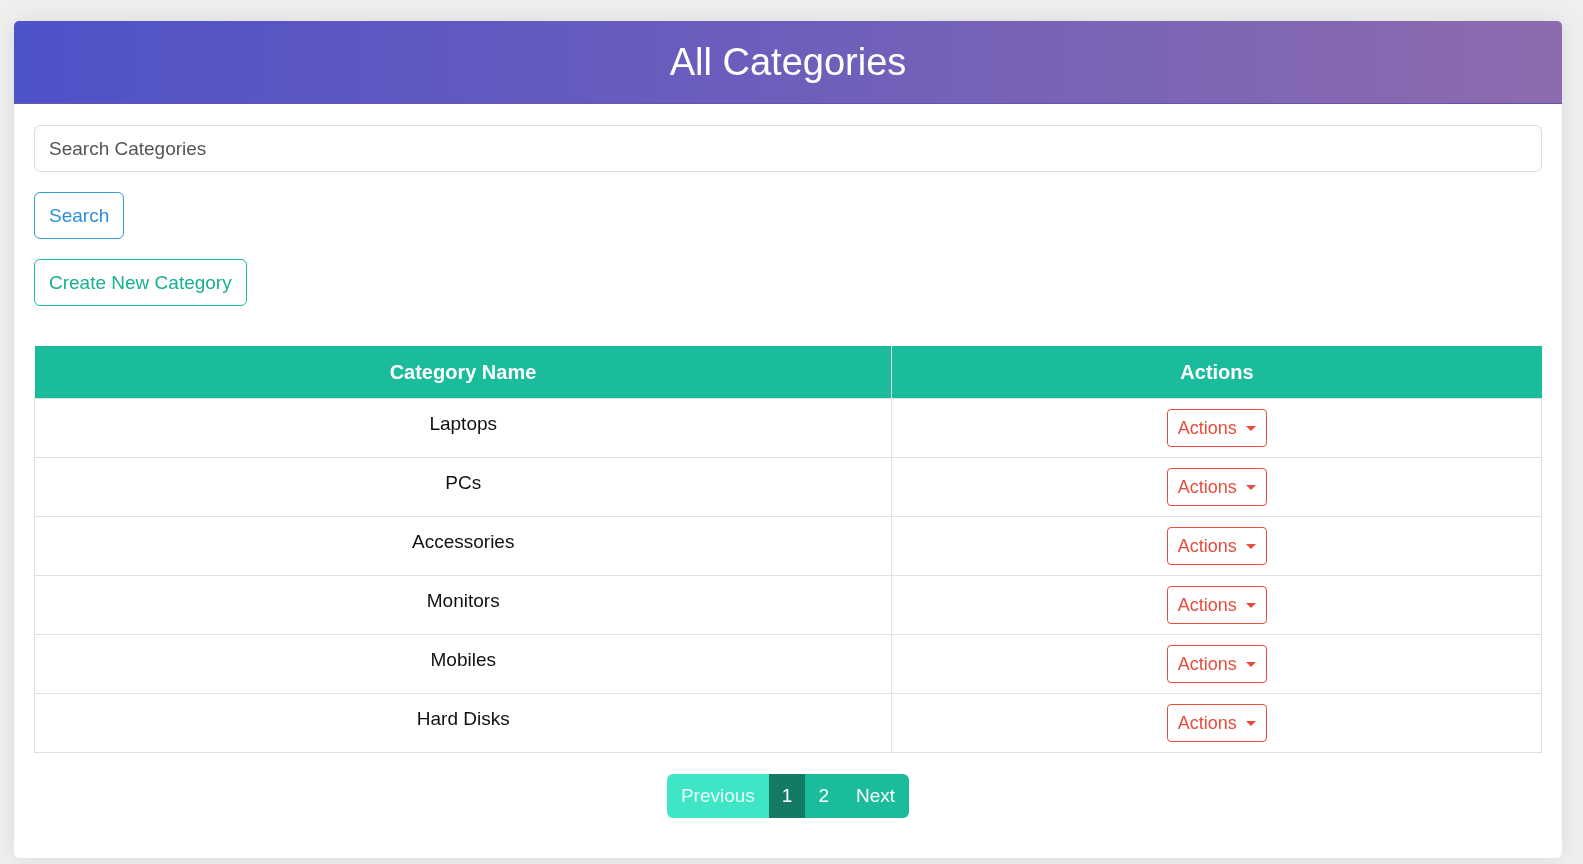  Describe the element at coordinates (463, 605) in the screenshot. I see `table-cell: Monitors` at that location.